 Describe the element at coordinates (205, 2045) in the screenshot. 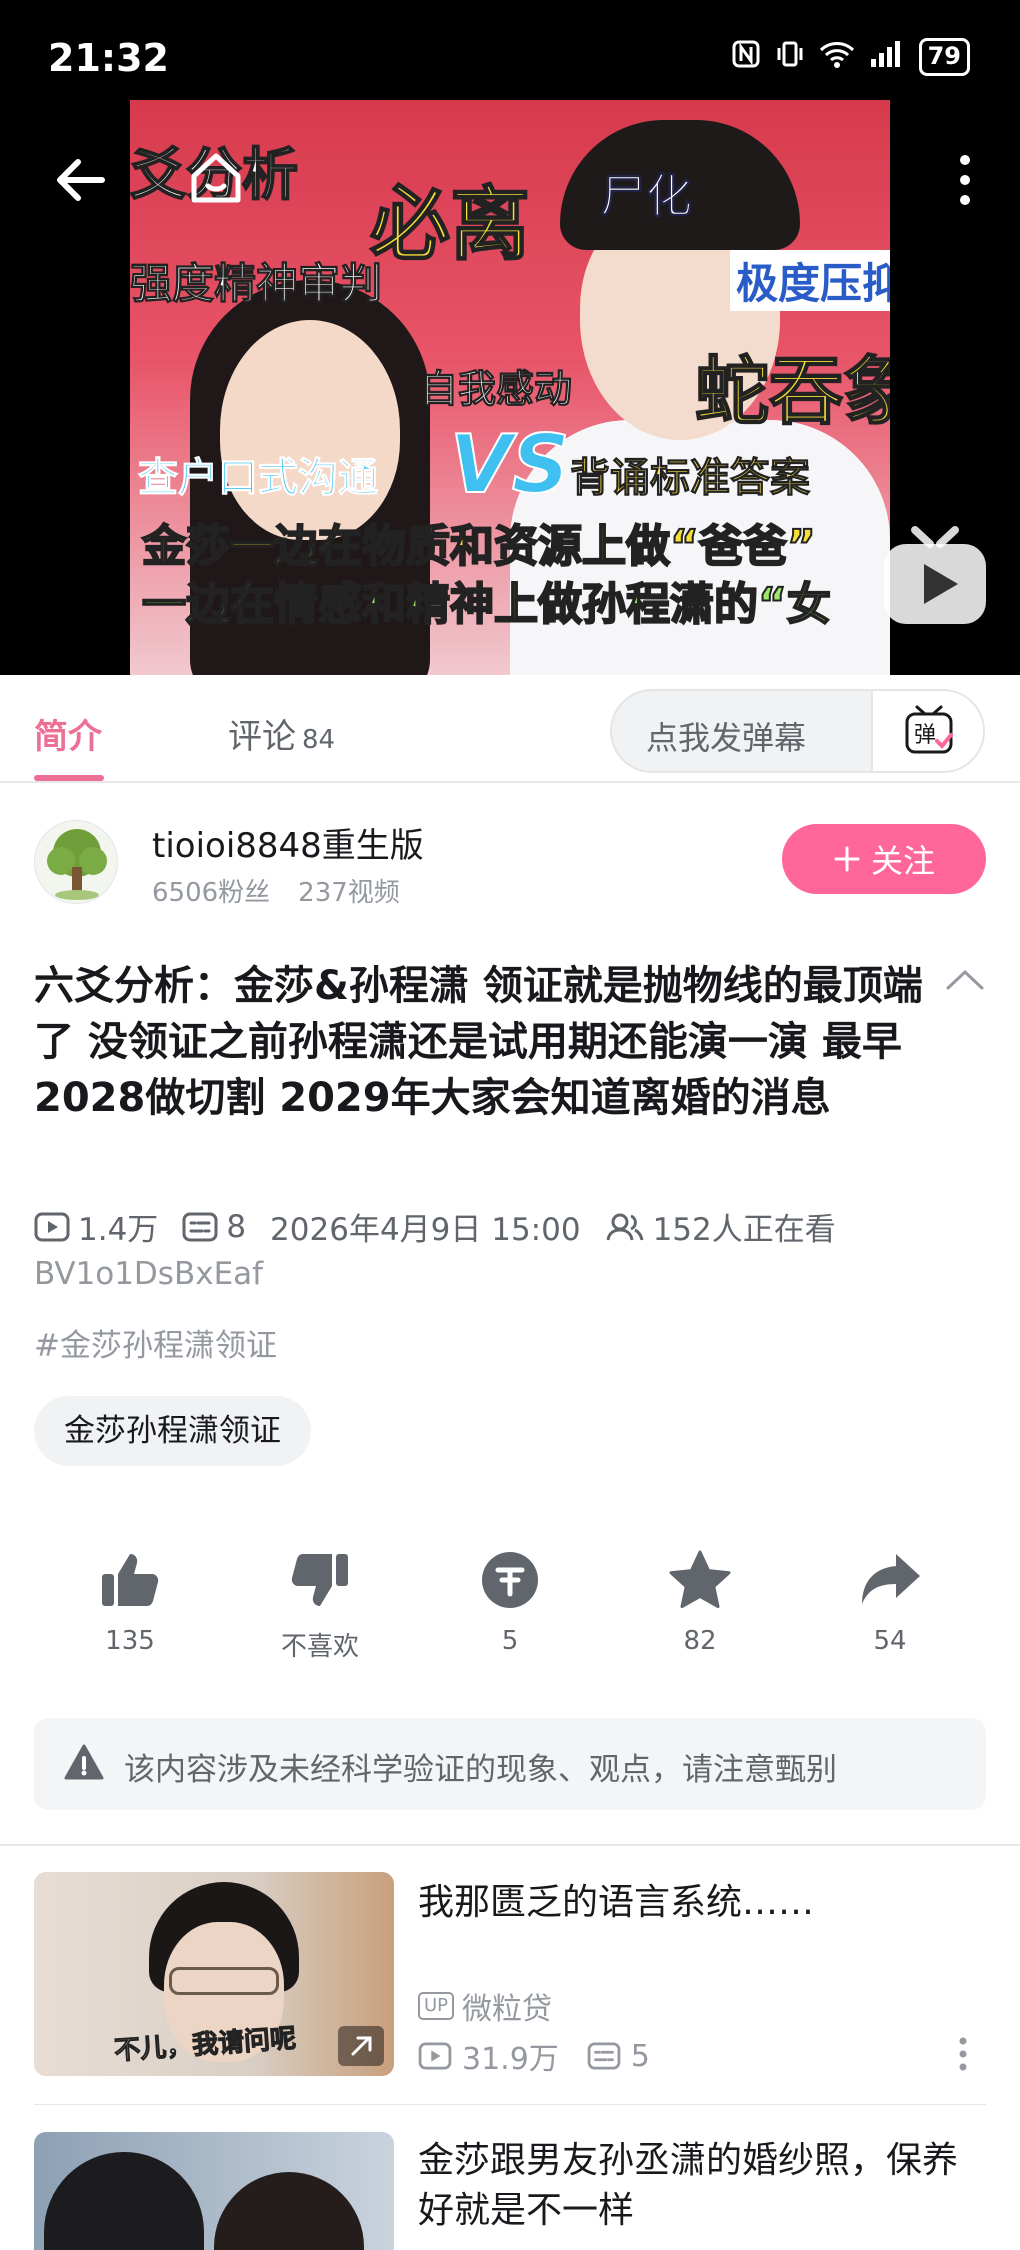

I see `thumbnail-subtitle: 不儿，我请问呢` at that location.